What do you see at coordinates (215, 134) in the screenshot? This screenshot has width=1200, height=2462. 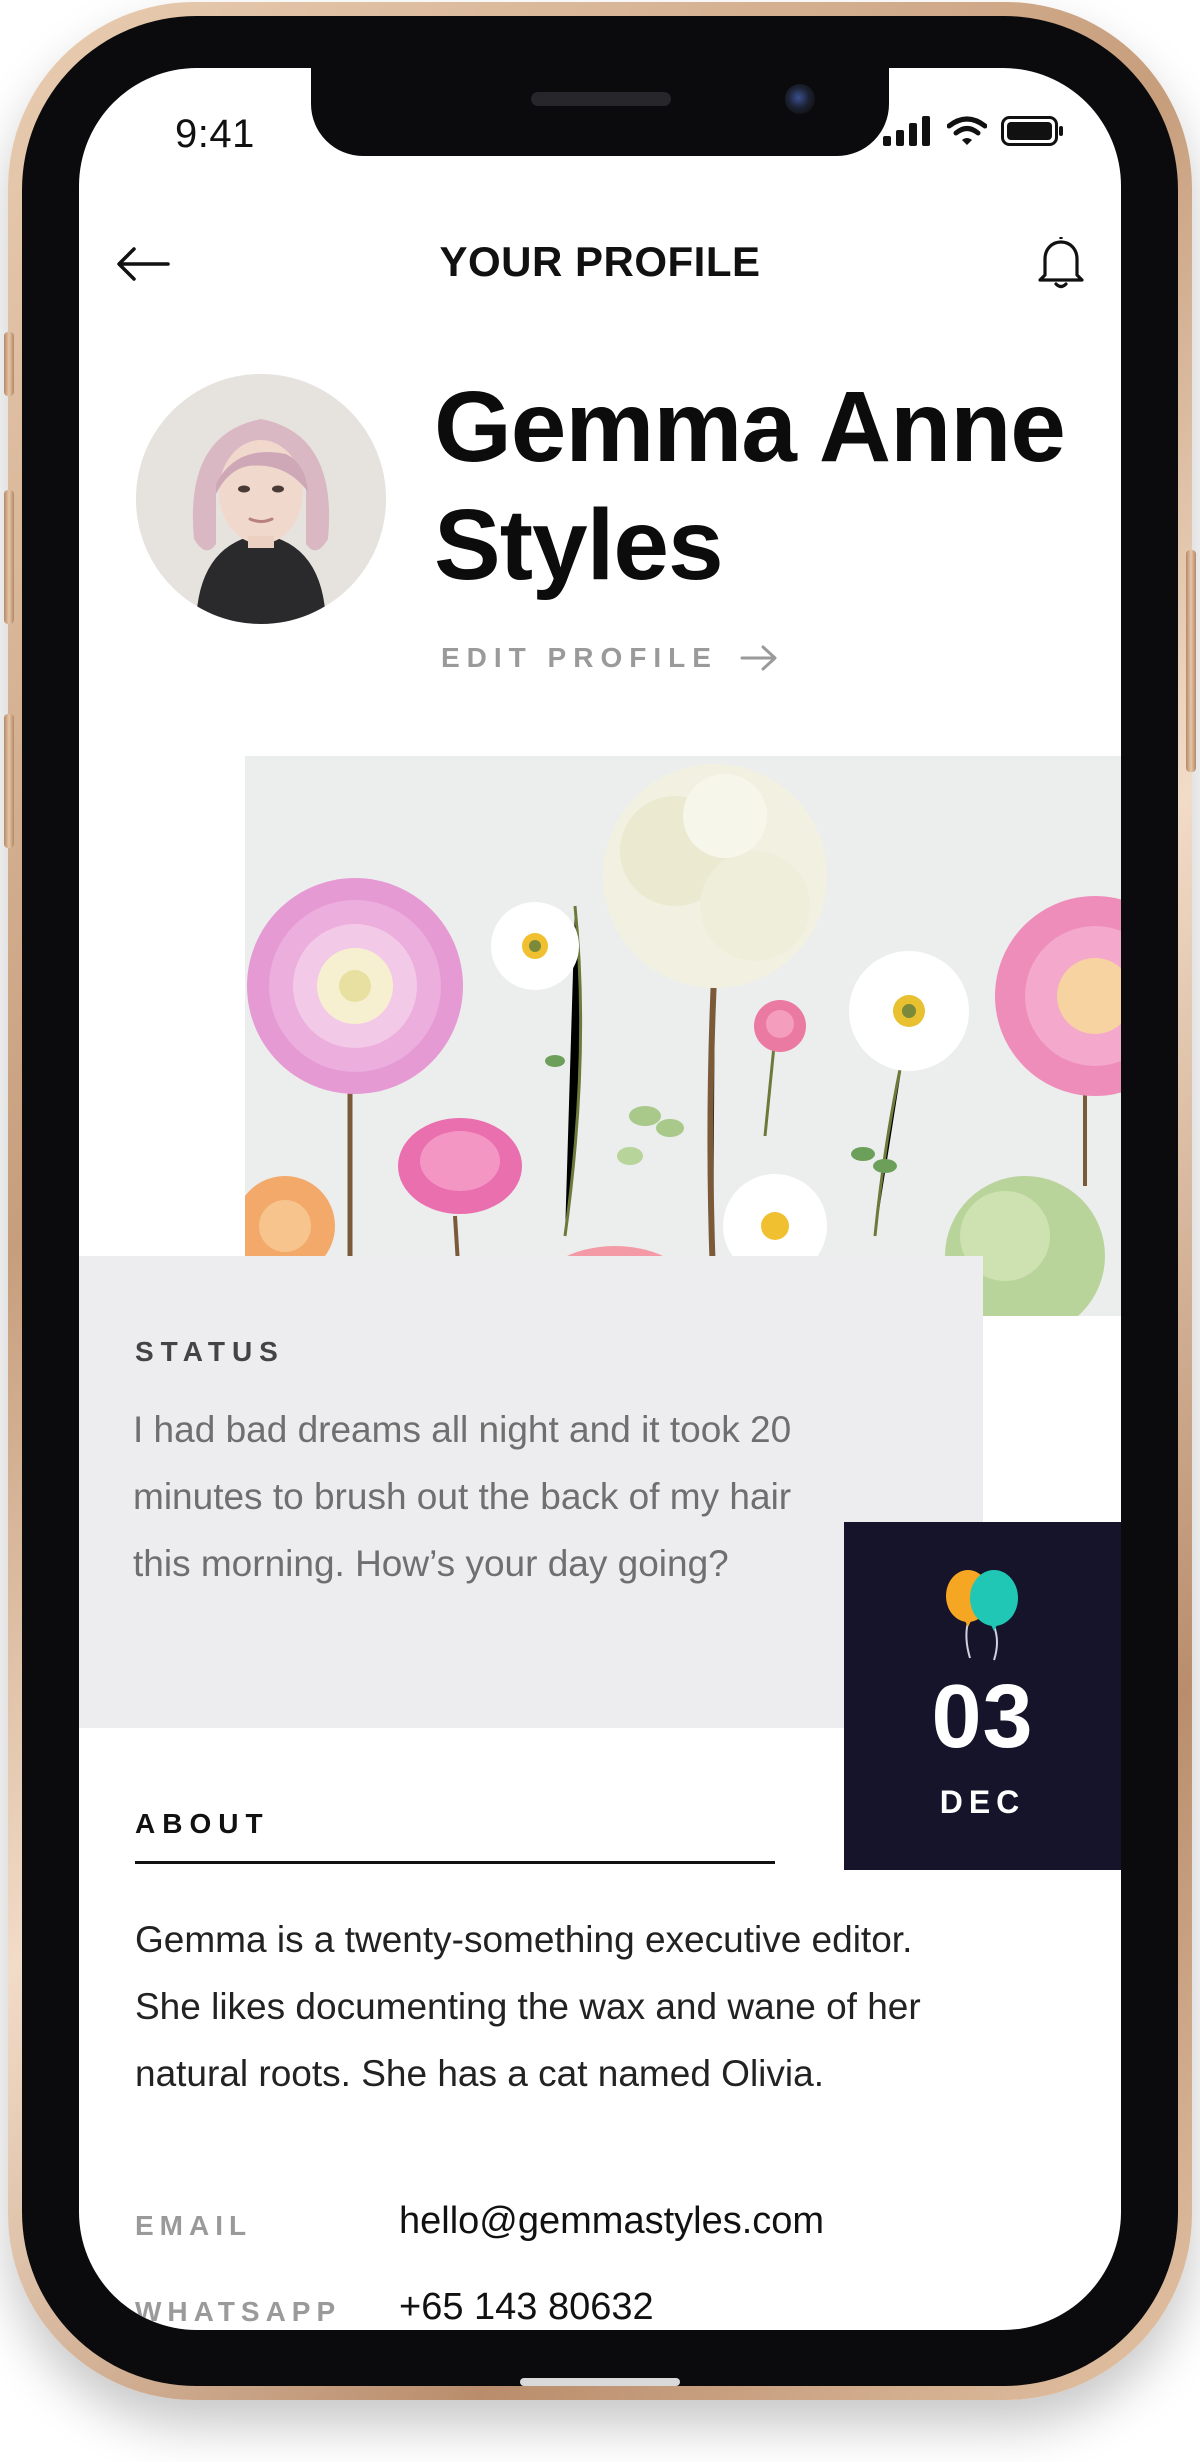 I see `status-time: 9:41` at bounding box center [215, 134].